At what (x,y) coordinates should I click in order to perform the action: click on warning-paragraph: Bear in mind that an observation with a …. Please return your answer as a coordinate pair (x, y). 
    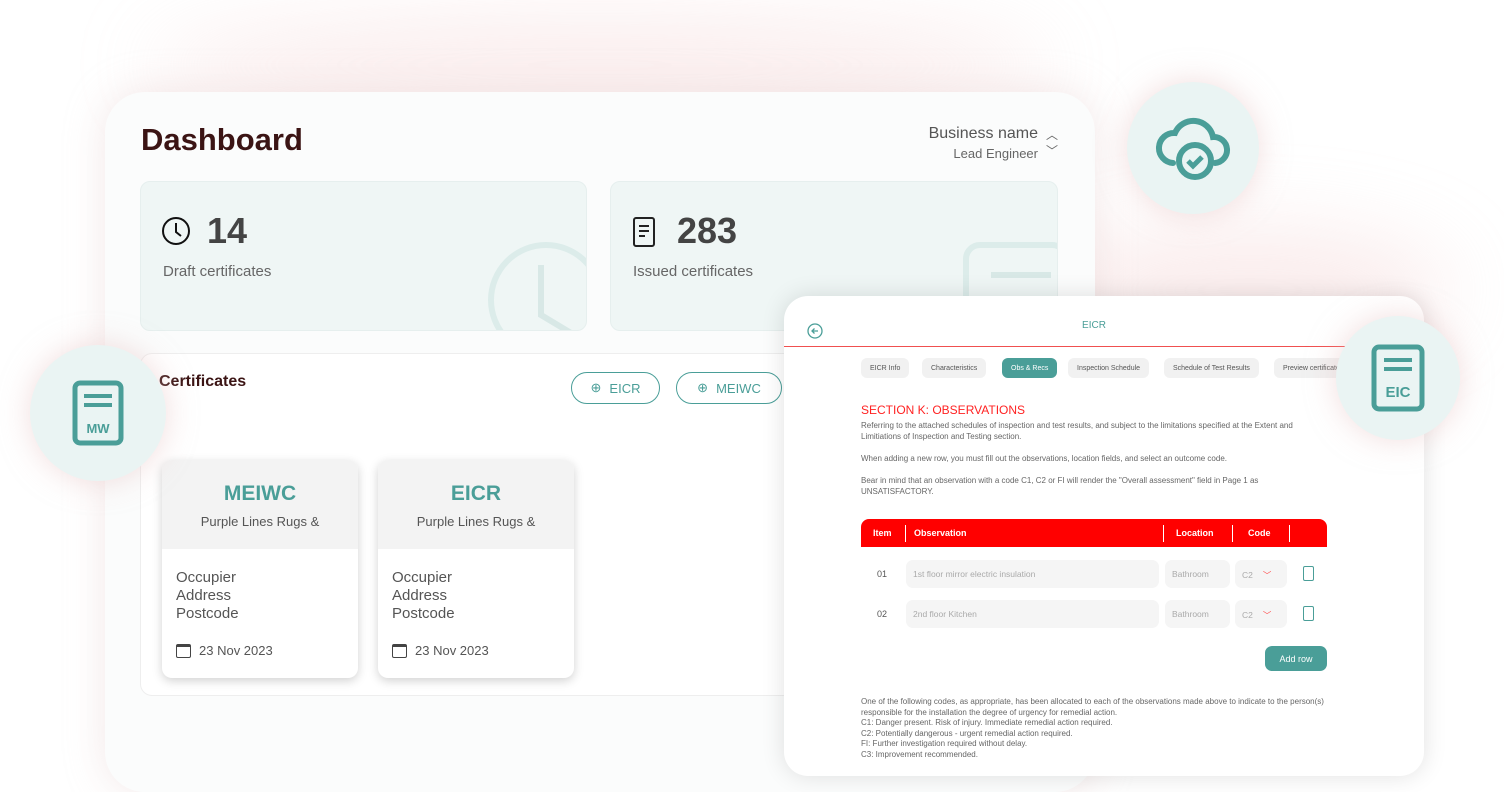
    Looking at the image, I should click on (1060, 486).